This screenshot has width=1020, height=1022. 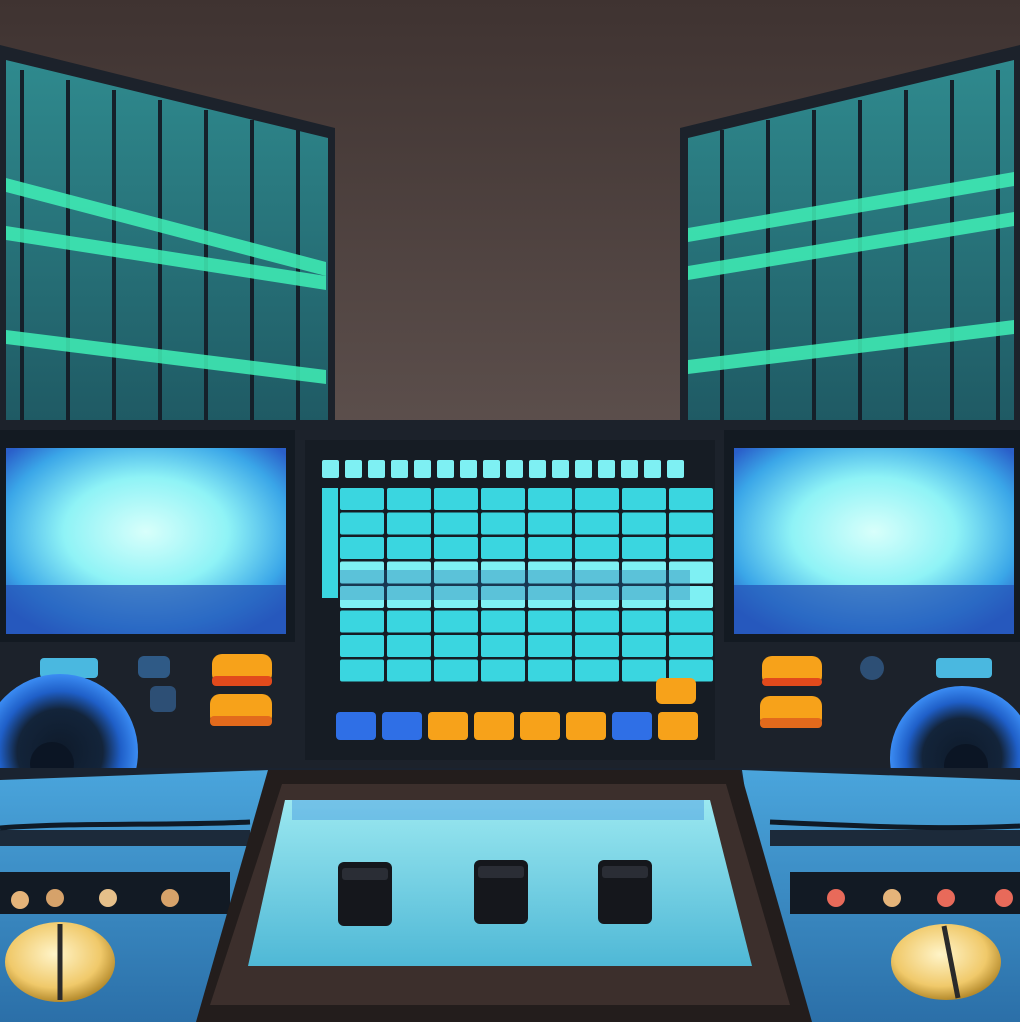 I want to click on center-mixer-tray, so click(x=504, y=896).